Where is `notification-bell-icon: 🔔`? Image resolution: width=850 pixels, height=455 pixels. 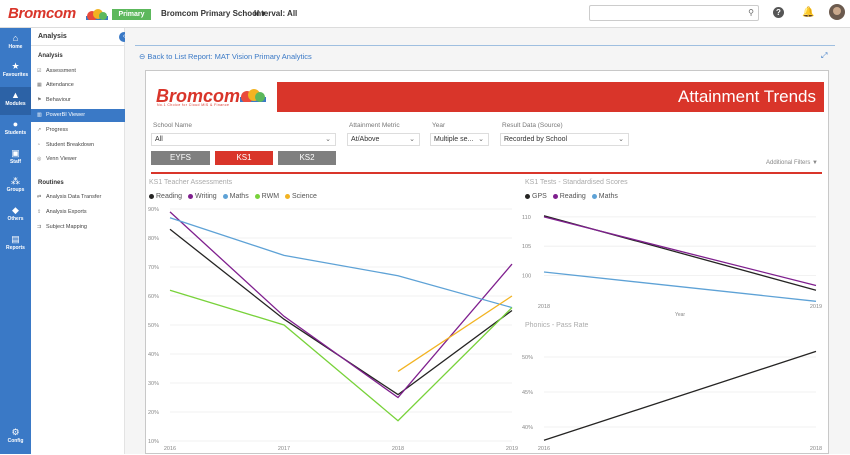 notification-bell-icon: 🔔 is located at coordinates (808, 12).